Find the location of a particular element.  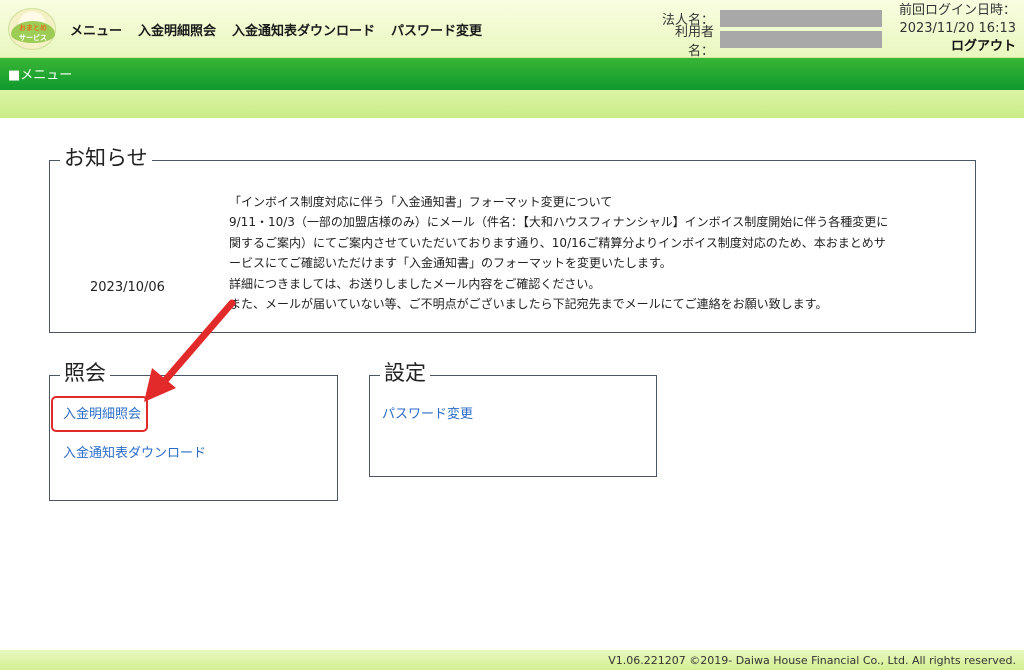

annotation-arrow-icon is located at coordinates (190, 350).